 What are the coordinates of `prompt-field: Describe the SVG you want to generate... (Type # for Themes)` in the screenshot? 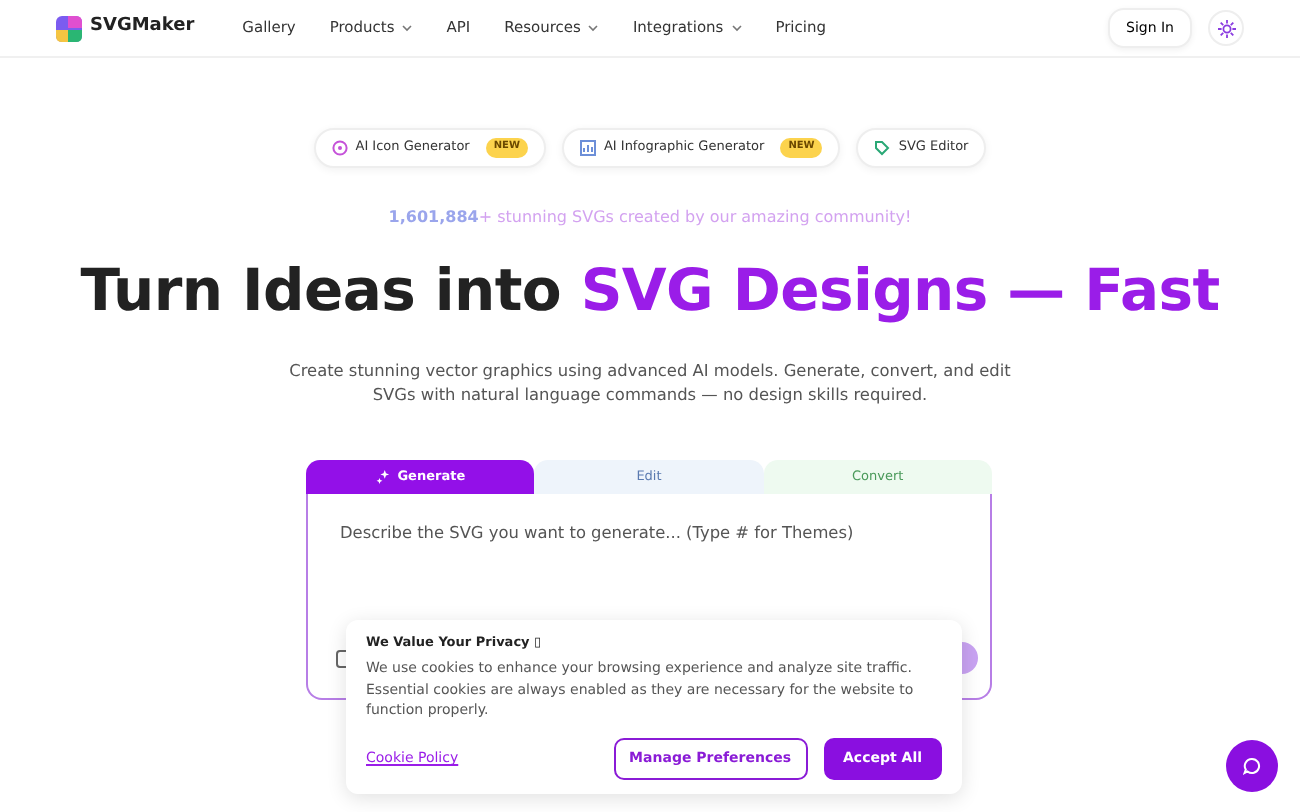 It's located at (657, 532).